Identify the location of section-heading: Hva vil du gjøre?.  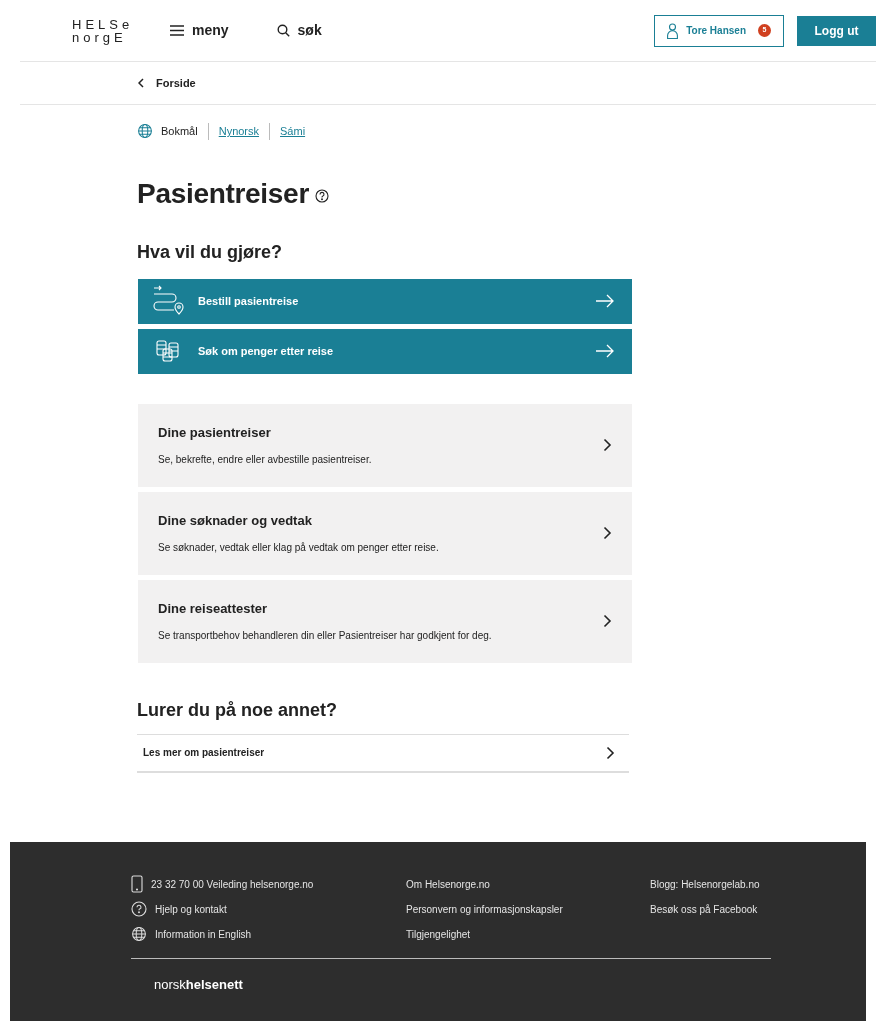
(210, 252).